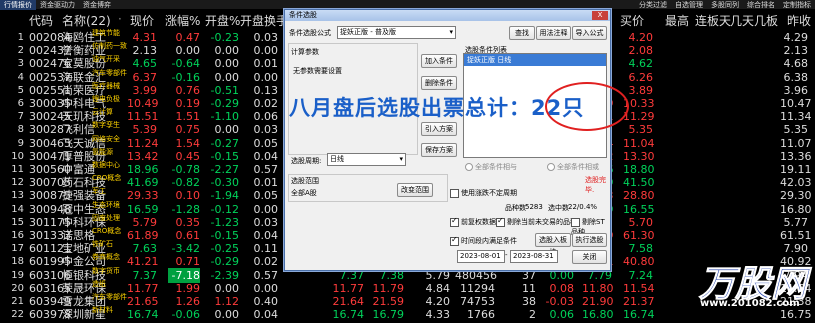 The width and height of the screenshot is (815, 323). I want to click on formula-select: 捉妖正版 - 普及版 ▾, so click(396, 32).